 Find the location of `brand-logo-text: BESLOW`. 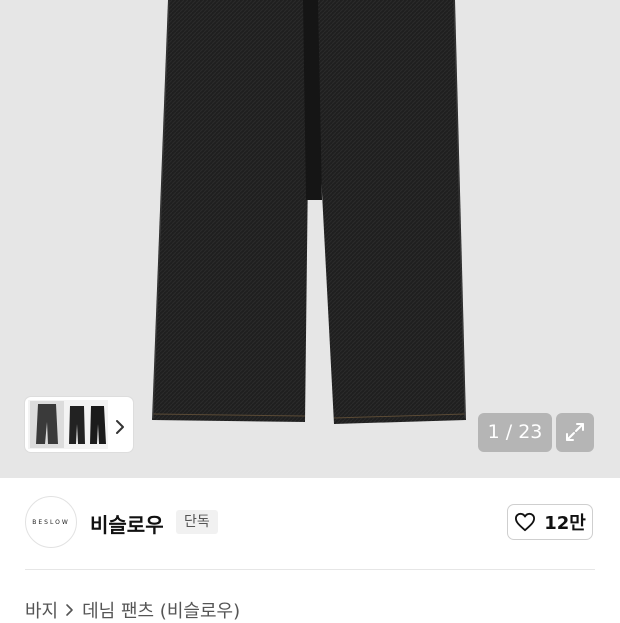

brand-logo-text: BESLOW is located at coordinates (51, 522).